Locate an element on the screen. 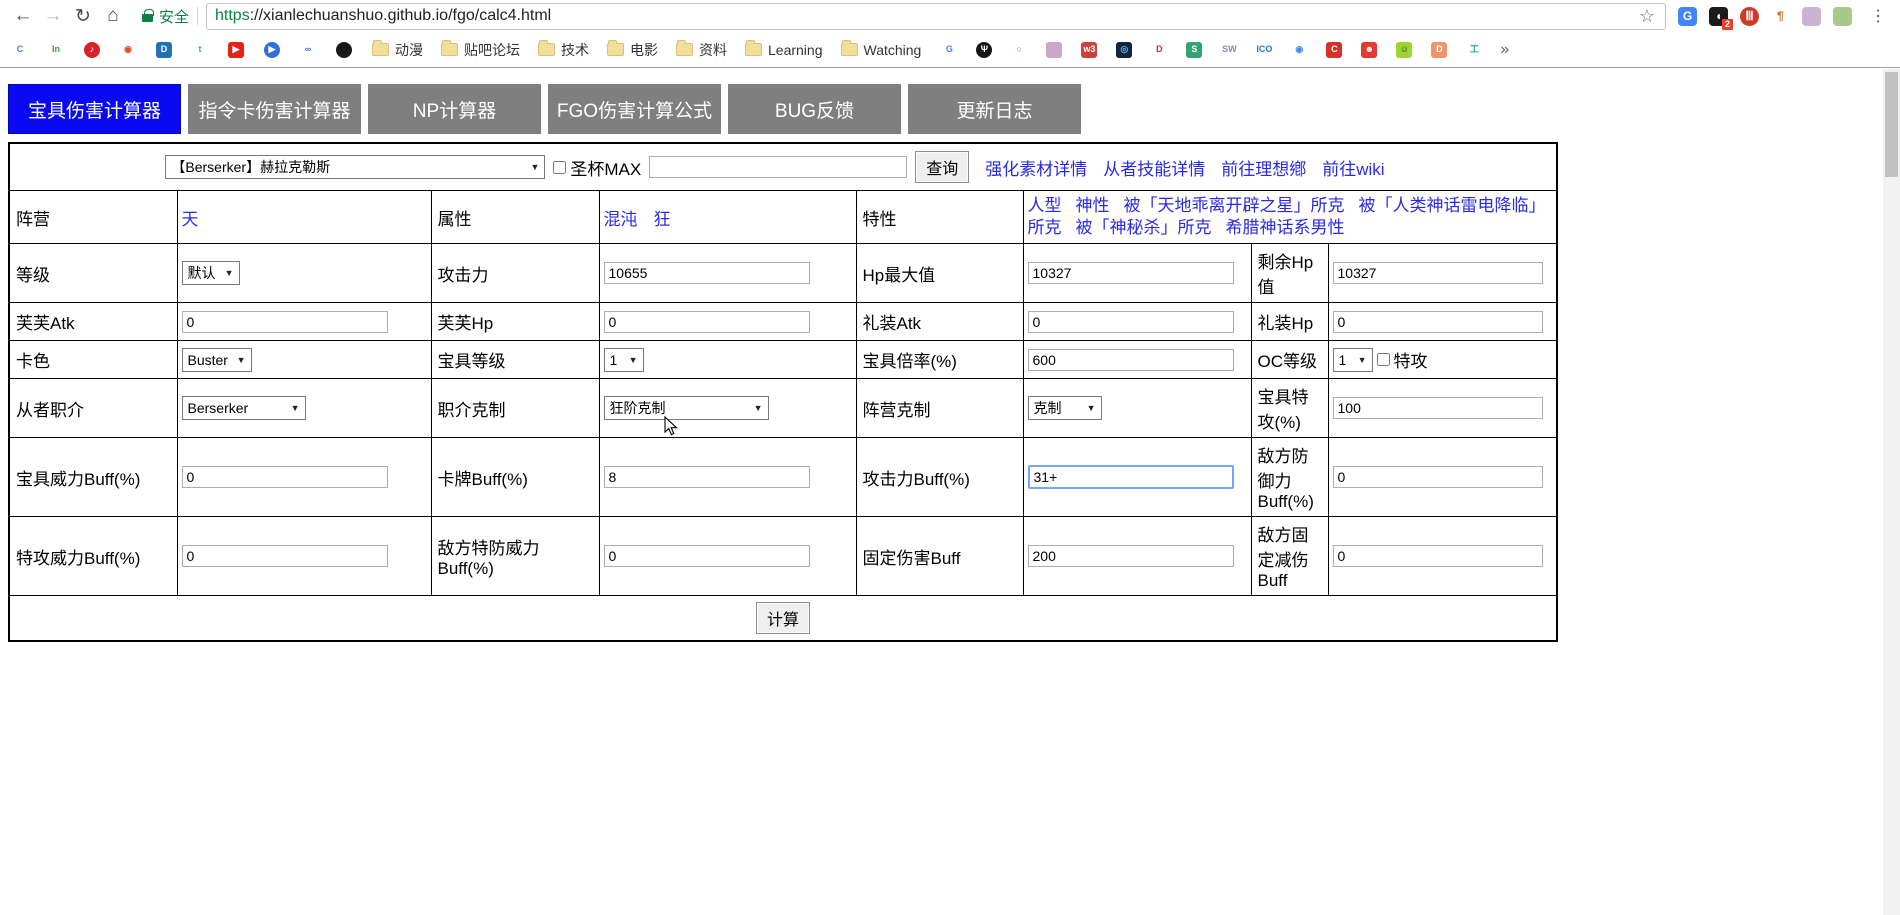  favicon-twitter: t is located at coordinates (200, 49).